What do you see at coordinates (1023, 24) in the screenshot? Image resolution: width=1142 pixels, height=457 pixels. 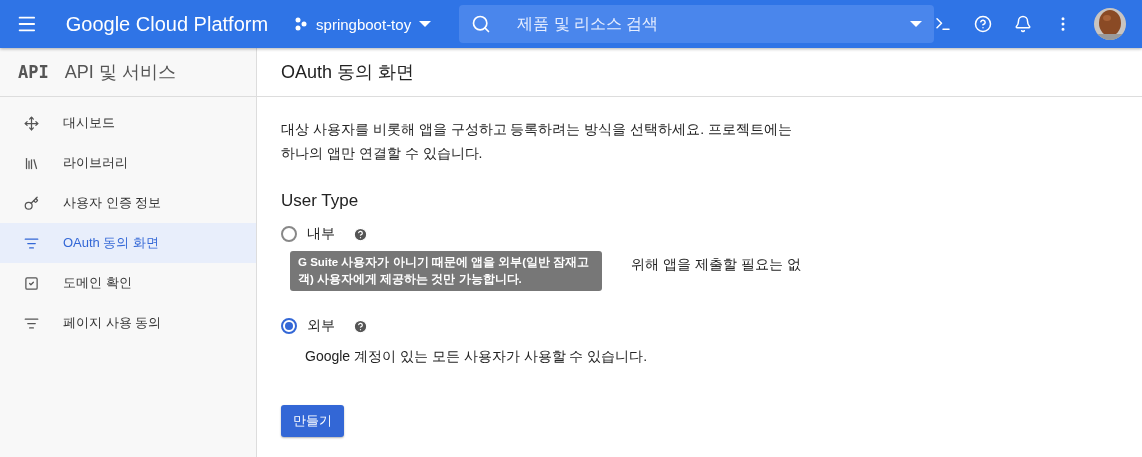 I see `bell-icon` at bounding box center [1023, 24].